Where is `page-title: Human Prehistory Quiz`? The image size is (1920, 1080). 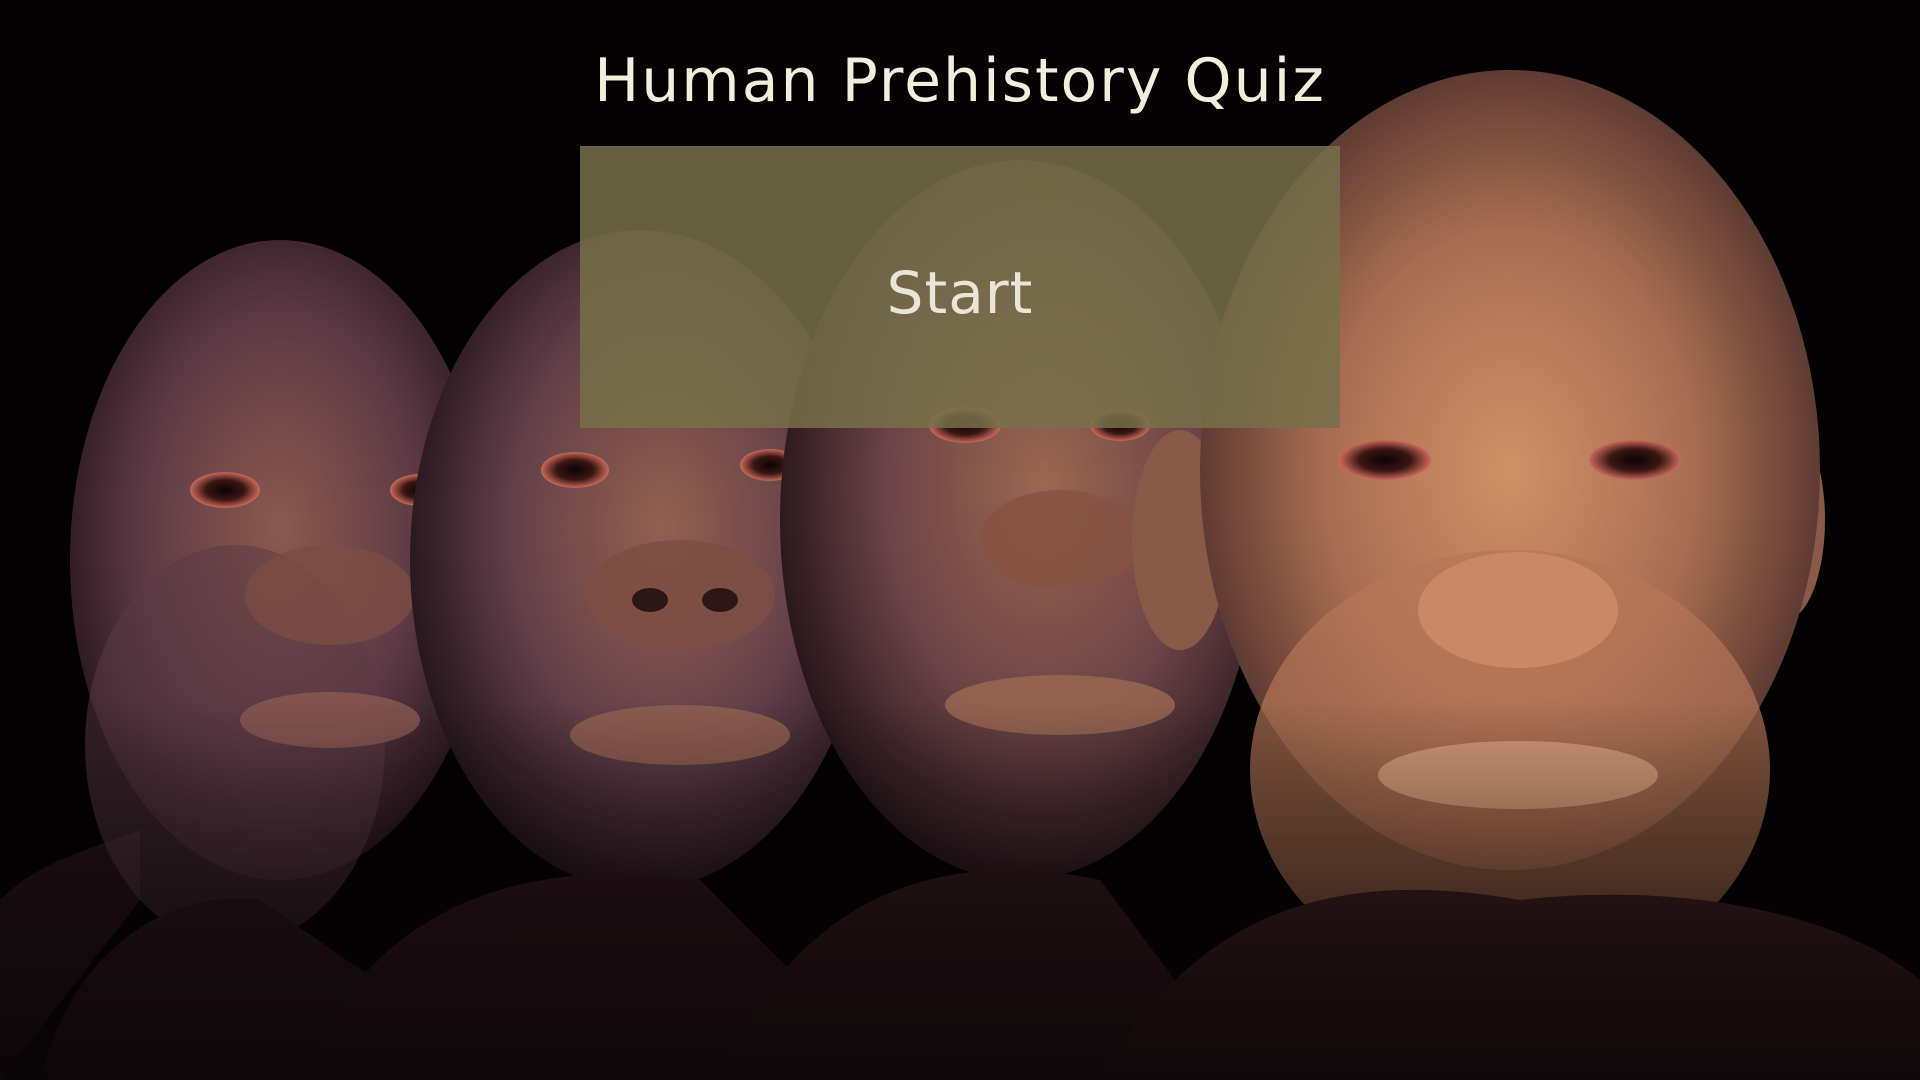
page-title: Human Prehistory Quiz is located at coordinates (960, 81).